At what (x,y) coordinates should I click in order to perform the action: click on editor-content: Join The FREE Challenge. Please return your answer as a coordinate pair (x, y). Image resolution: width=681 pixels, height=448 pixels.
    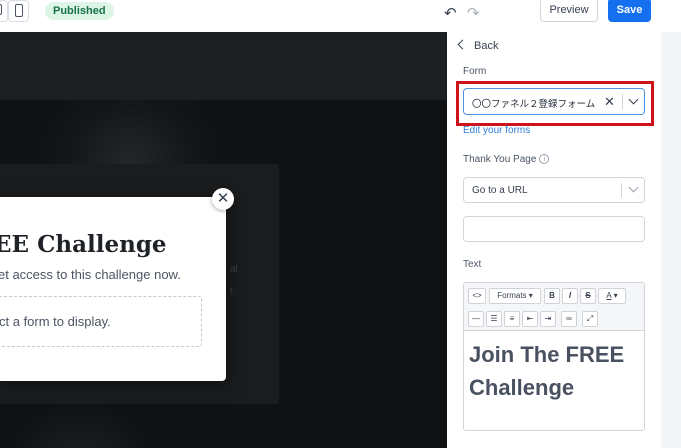
    Looking at the image, I should click on (556, 371).